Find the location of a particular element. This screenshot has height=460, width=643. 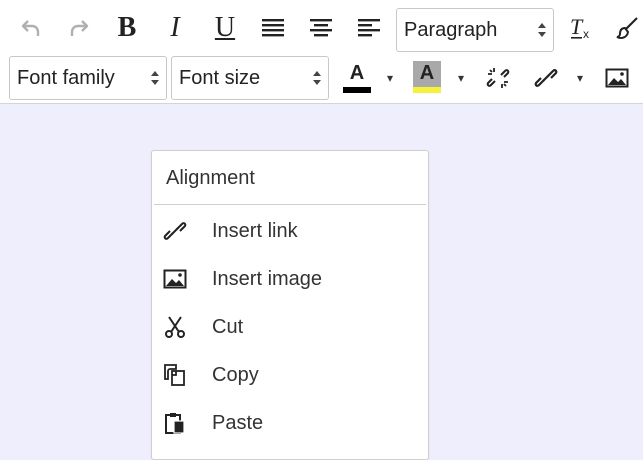

menu-item-insert-image: Insert image is located at coordinates (290, 279).